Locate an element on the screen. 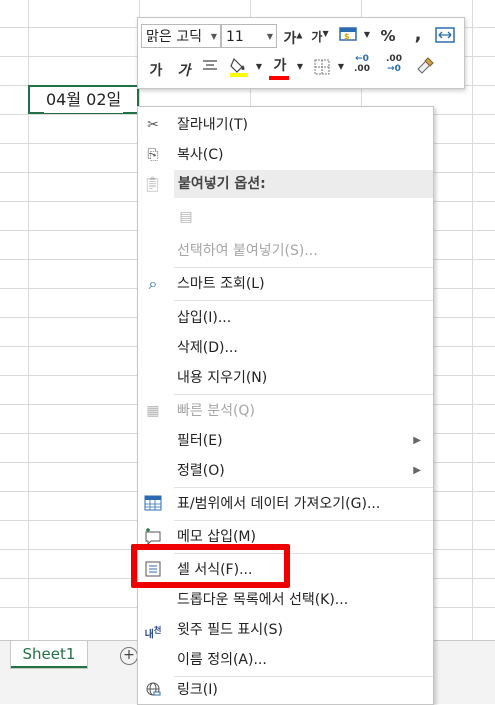 This screenshot has width=495, height=705. menu-item-sort: 정렬(O) ▶ is located at coordinates (285, 471).